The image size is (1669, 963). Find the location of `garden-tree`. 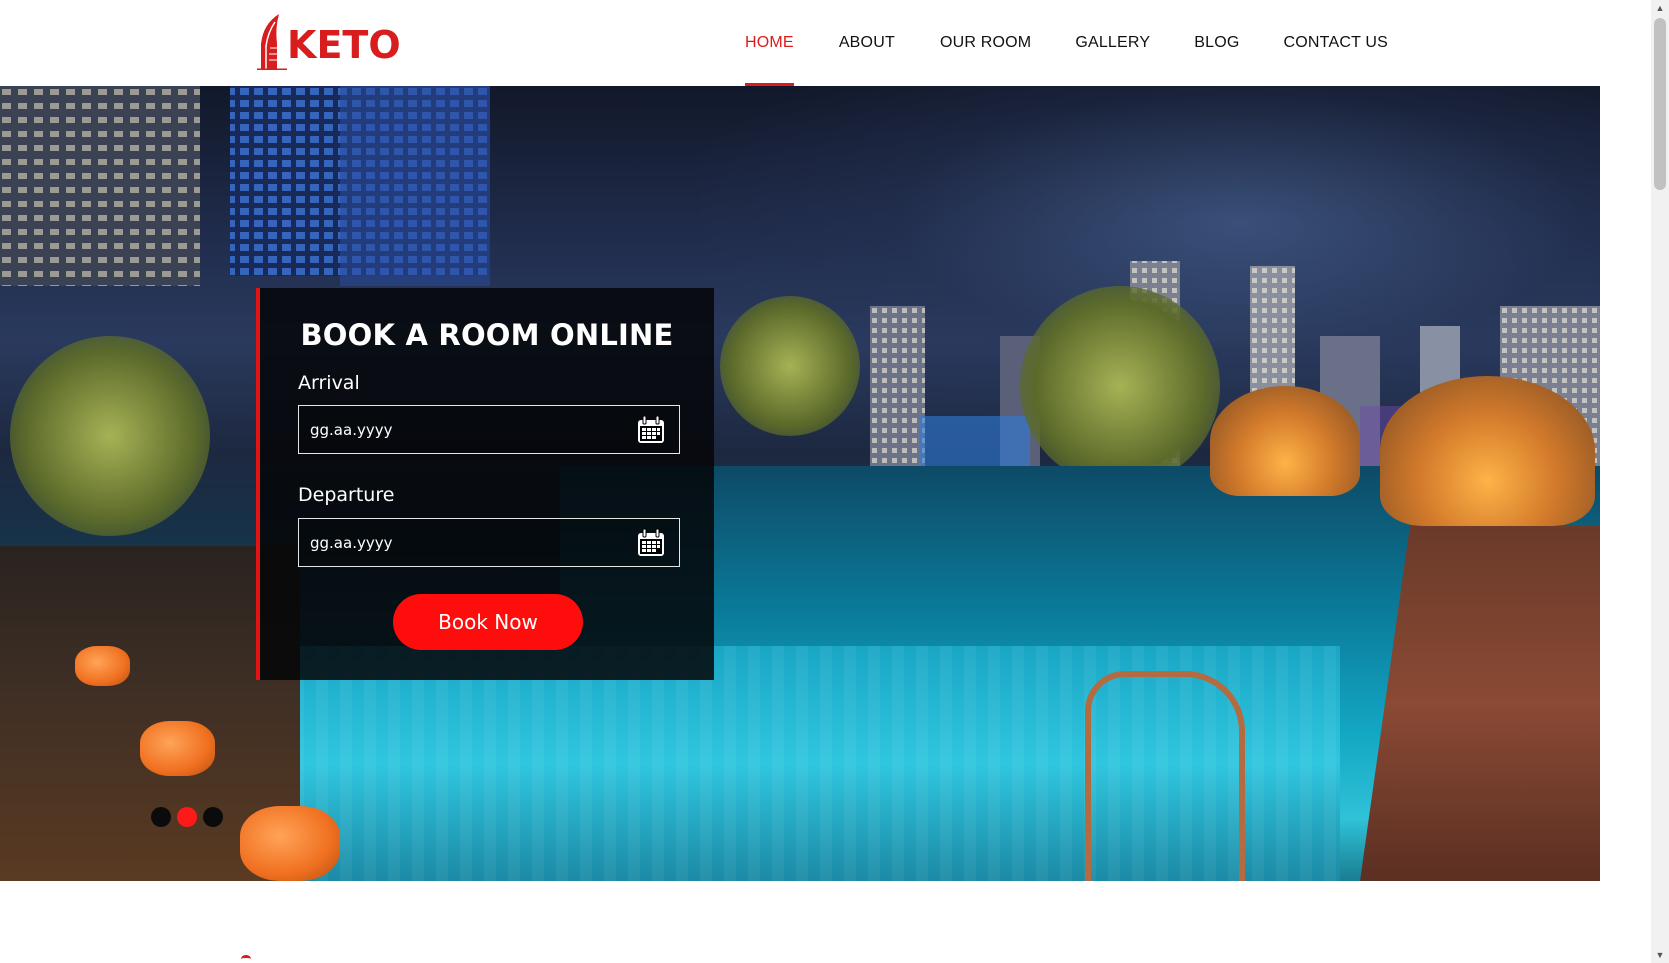

garden-tree is located at coordinates (110, 436).